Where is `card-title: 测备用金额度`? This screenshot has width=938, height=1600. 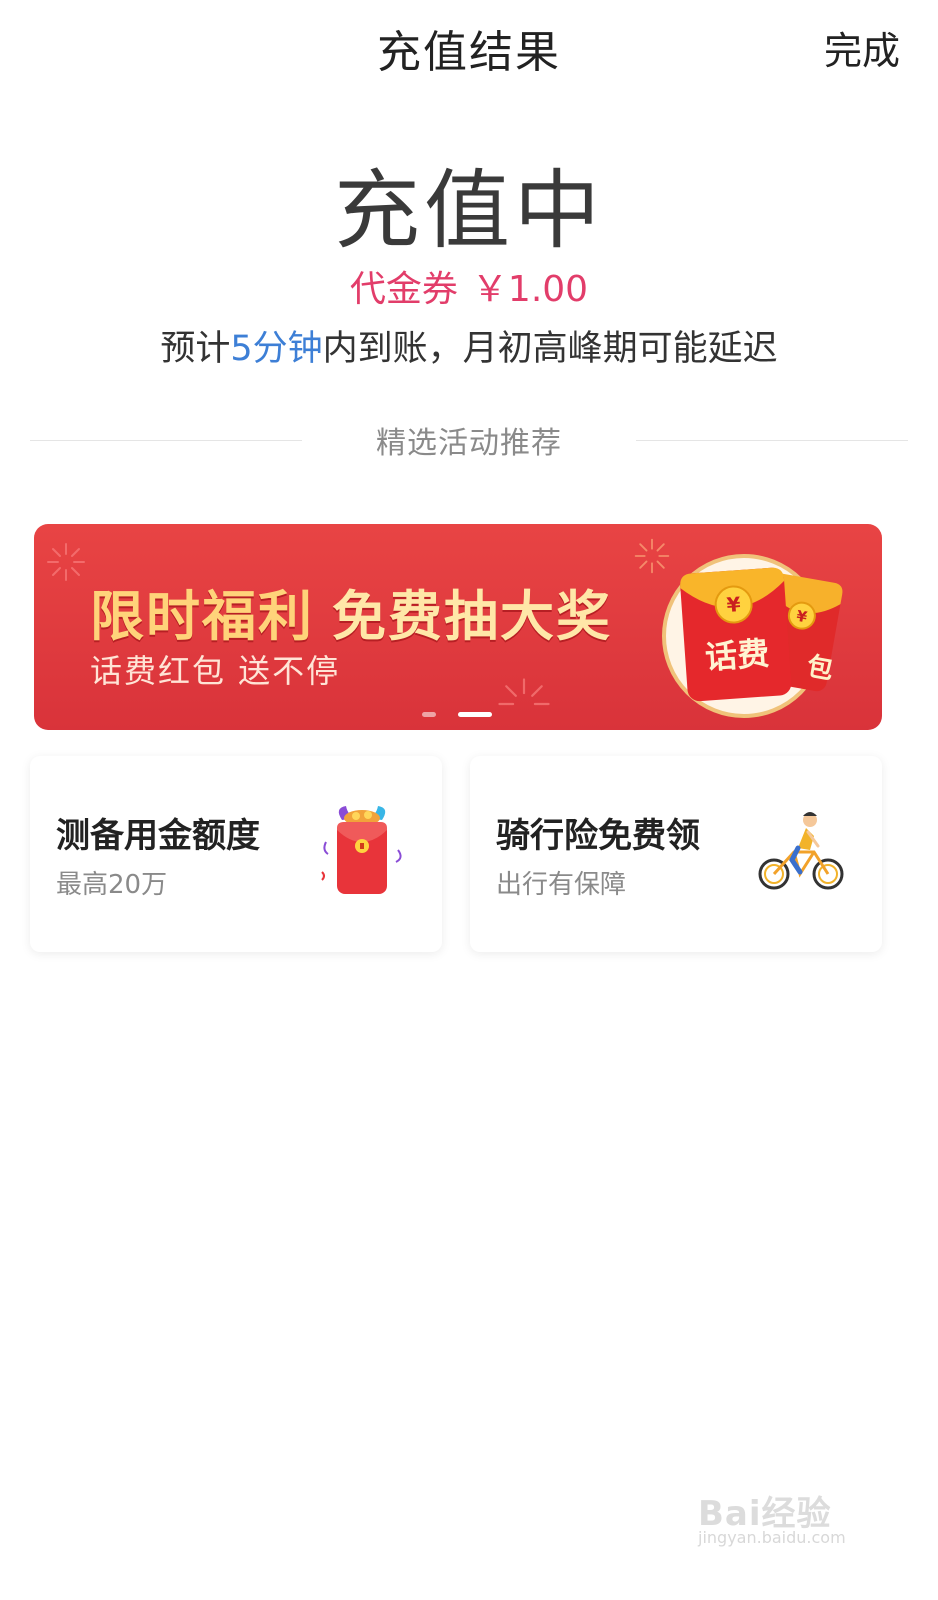
card-title: 测备用金额度 is located at coordinates (158, 836).